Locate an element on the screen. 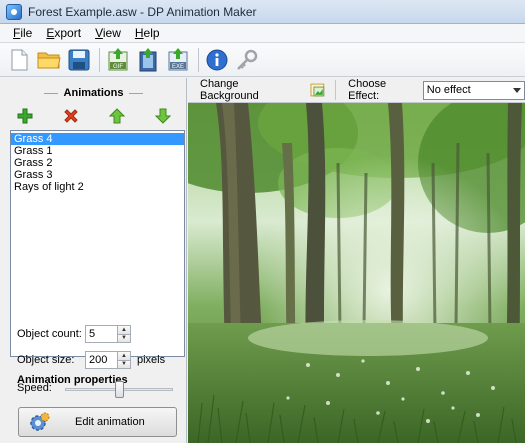 The height and width of the screenshot is (443, 525). effect-select: No effect is located at coordinates (473, 90).